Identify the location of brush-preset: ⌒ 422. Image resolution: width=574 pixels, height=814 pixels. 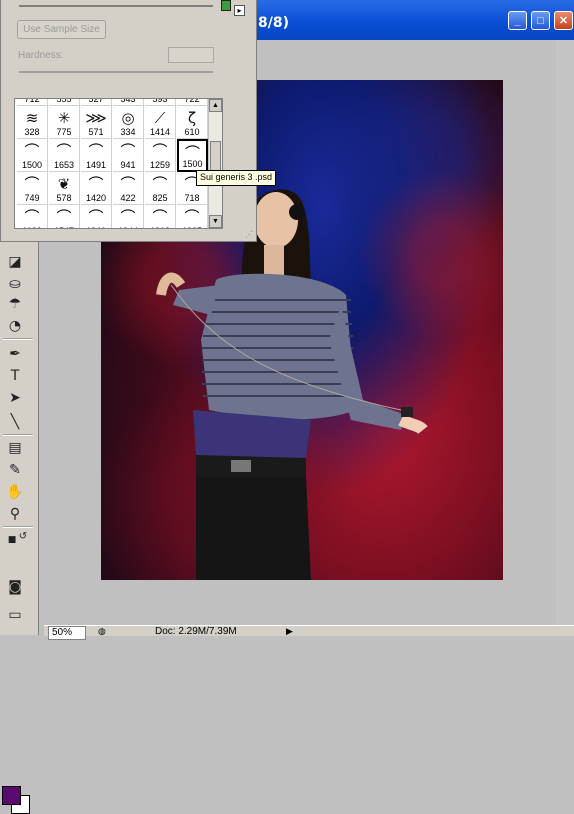
(128, 188).